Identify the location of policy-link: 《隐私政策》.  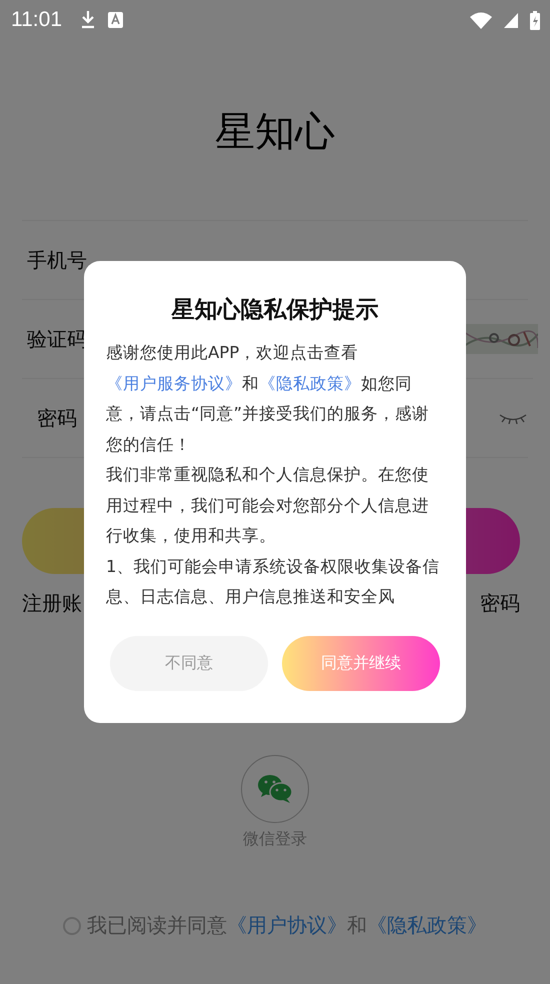
(310, 383).